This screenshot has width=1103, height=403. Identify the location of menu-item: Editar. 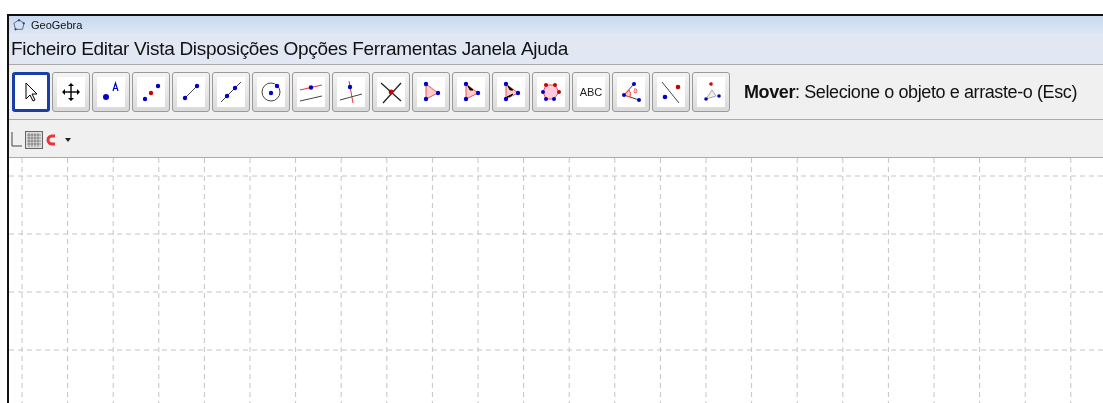
(105, 48).